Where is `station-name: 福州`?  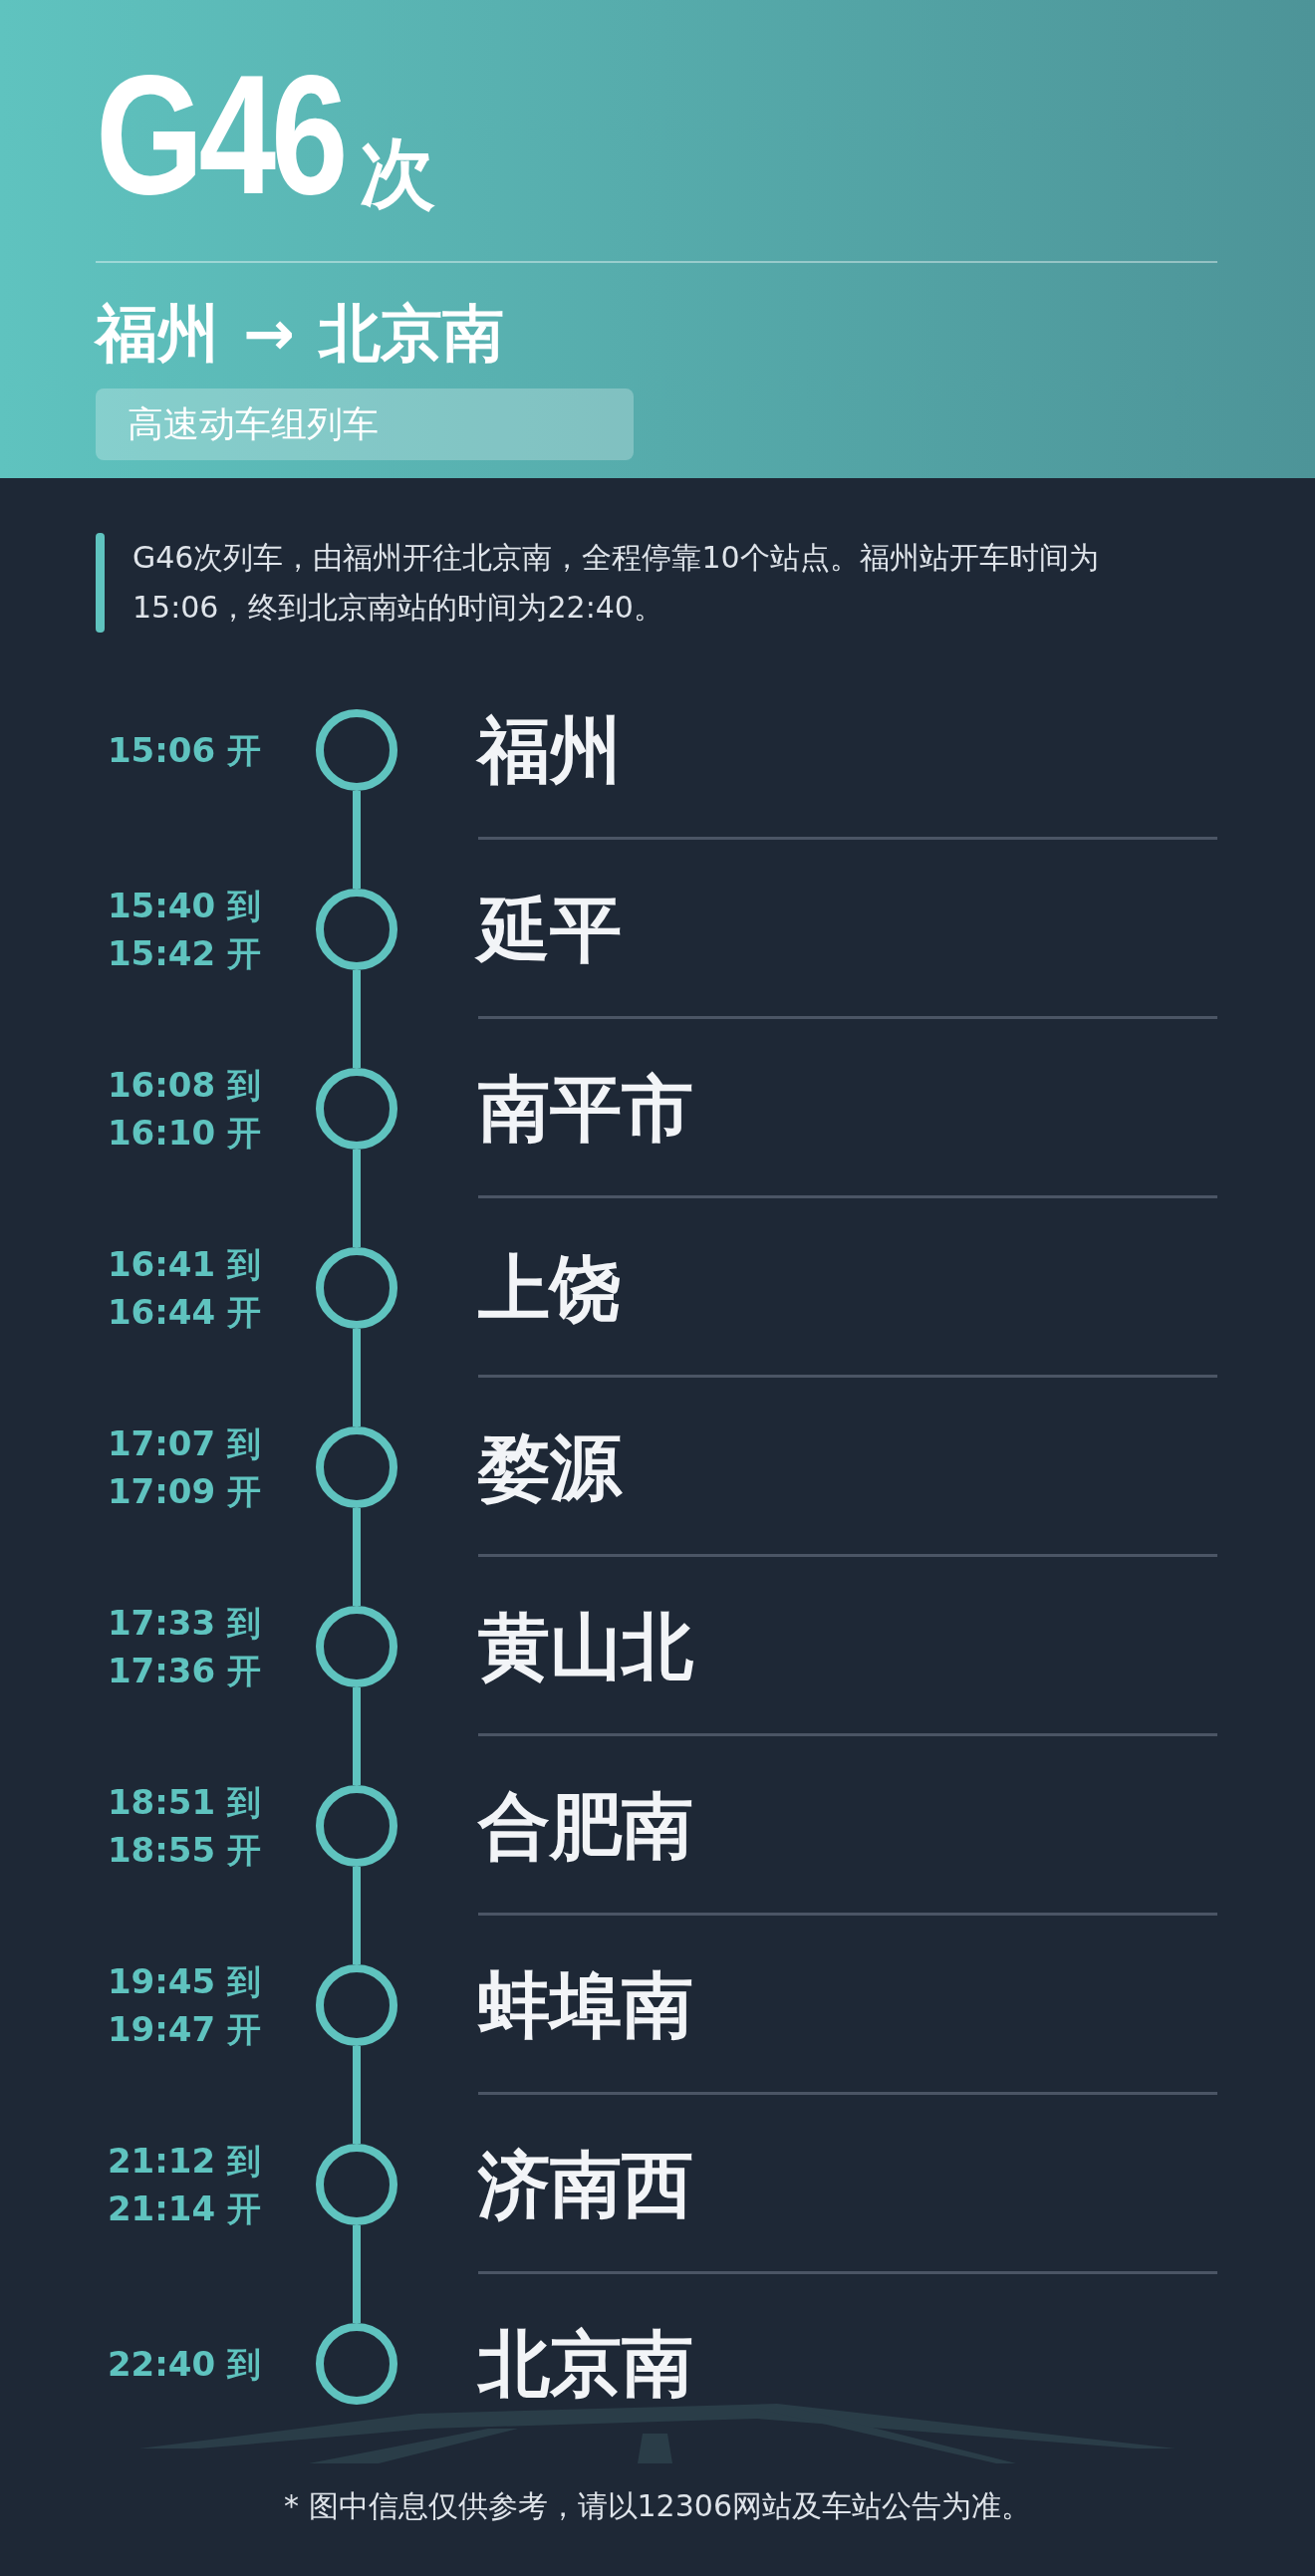
station-name: 福州 is located at coordinates (550, 750).